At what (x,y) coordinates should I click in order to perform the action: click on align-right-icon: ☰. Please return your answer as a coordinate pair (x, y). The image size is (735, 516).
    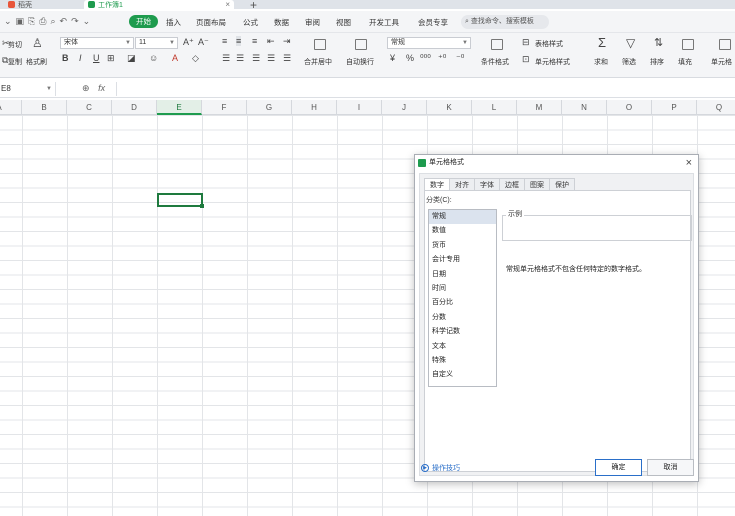
    Looking at the image, I should click on (256, 58).